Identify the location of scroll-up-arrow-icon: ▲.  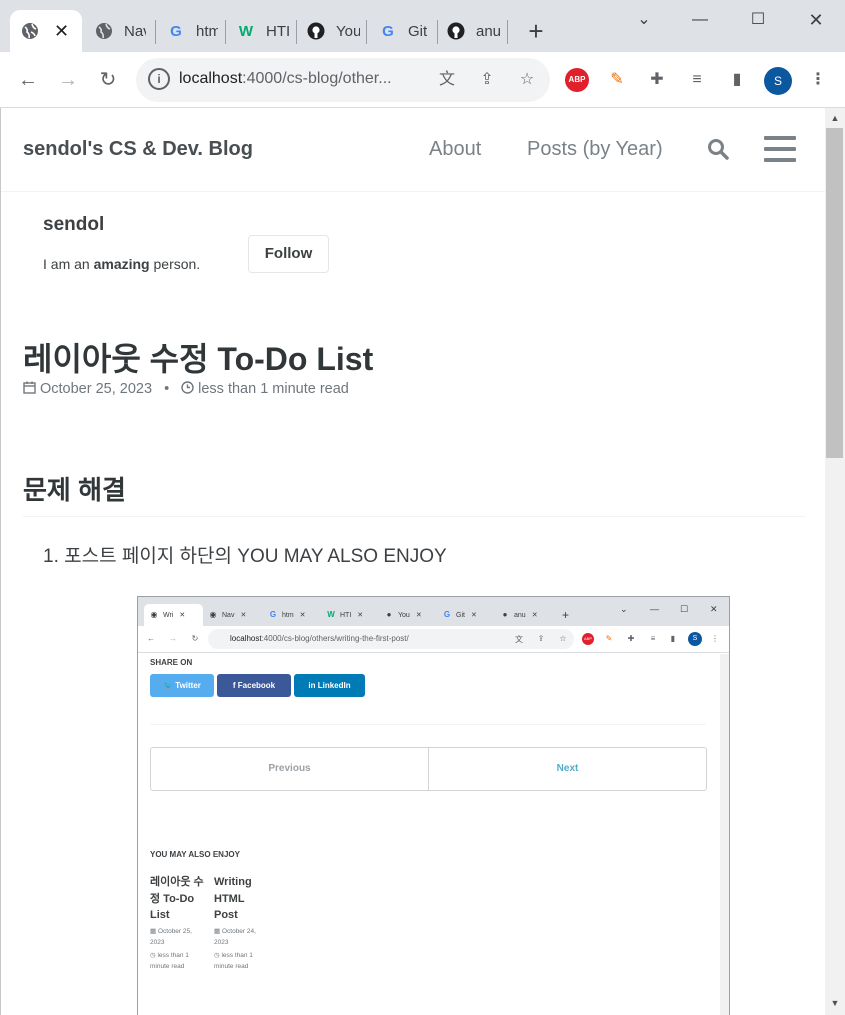
(835, 118).